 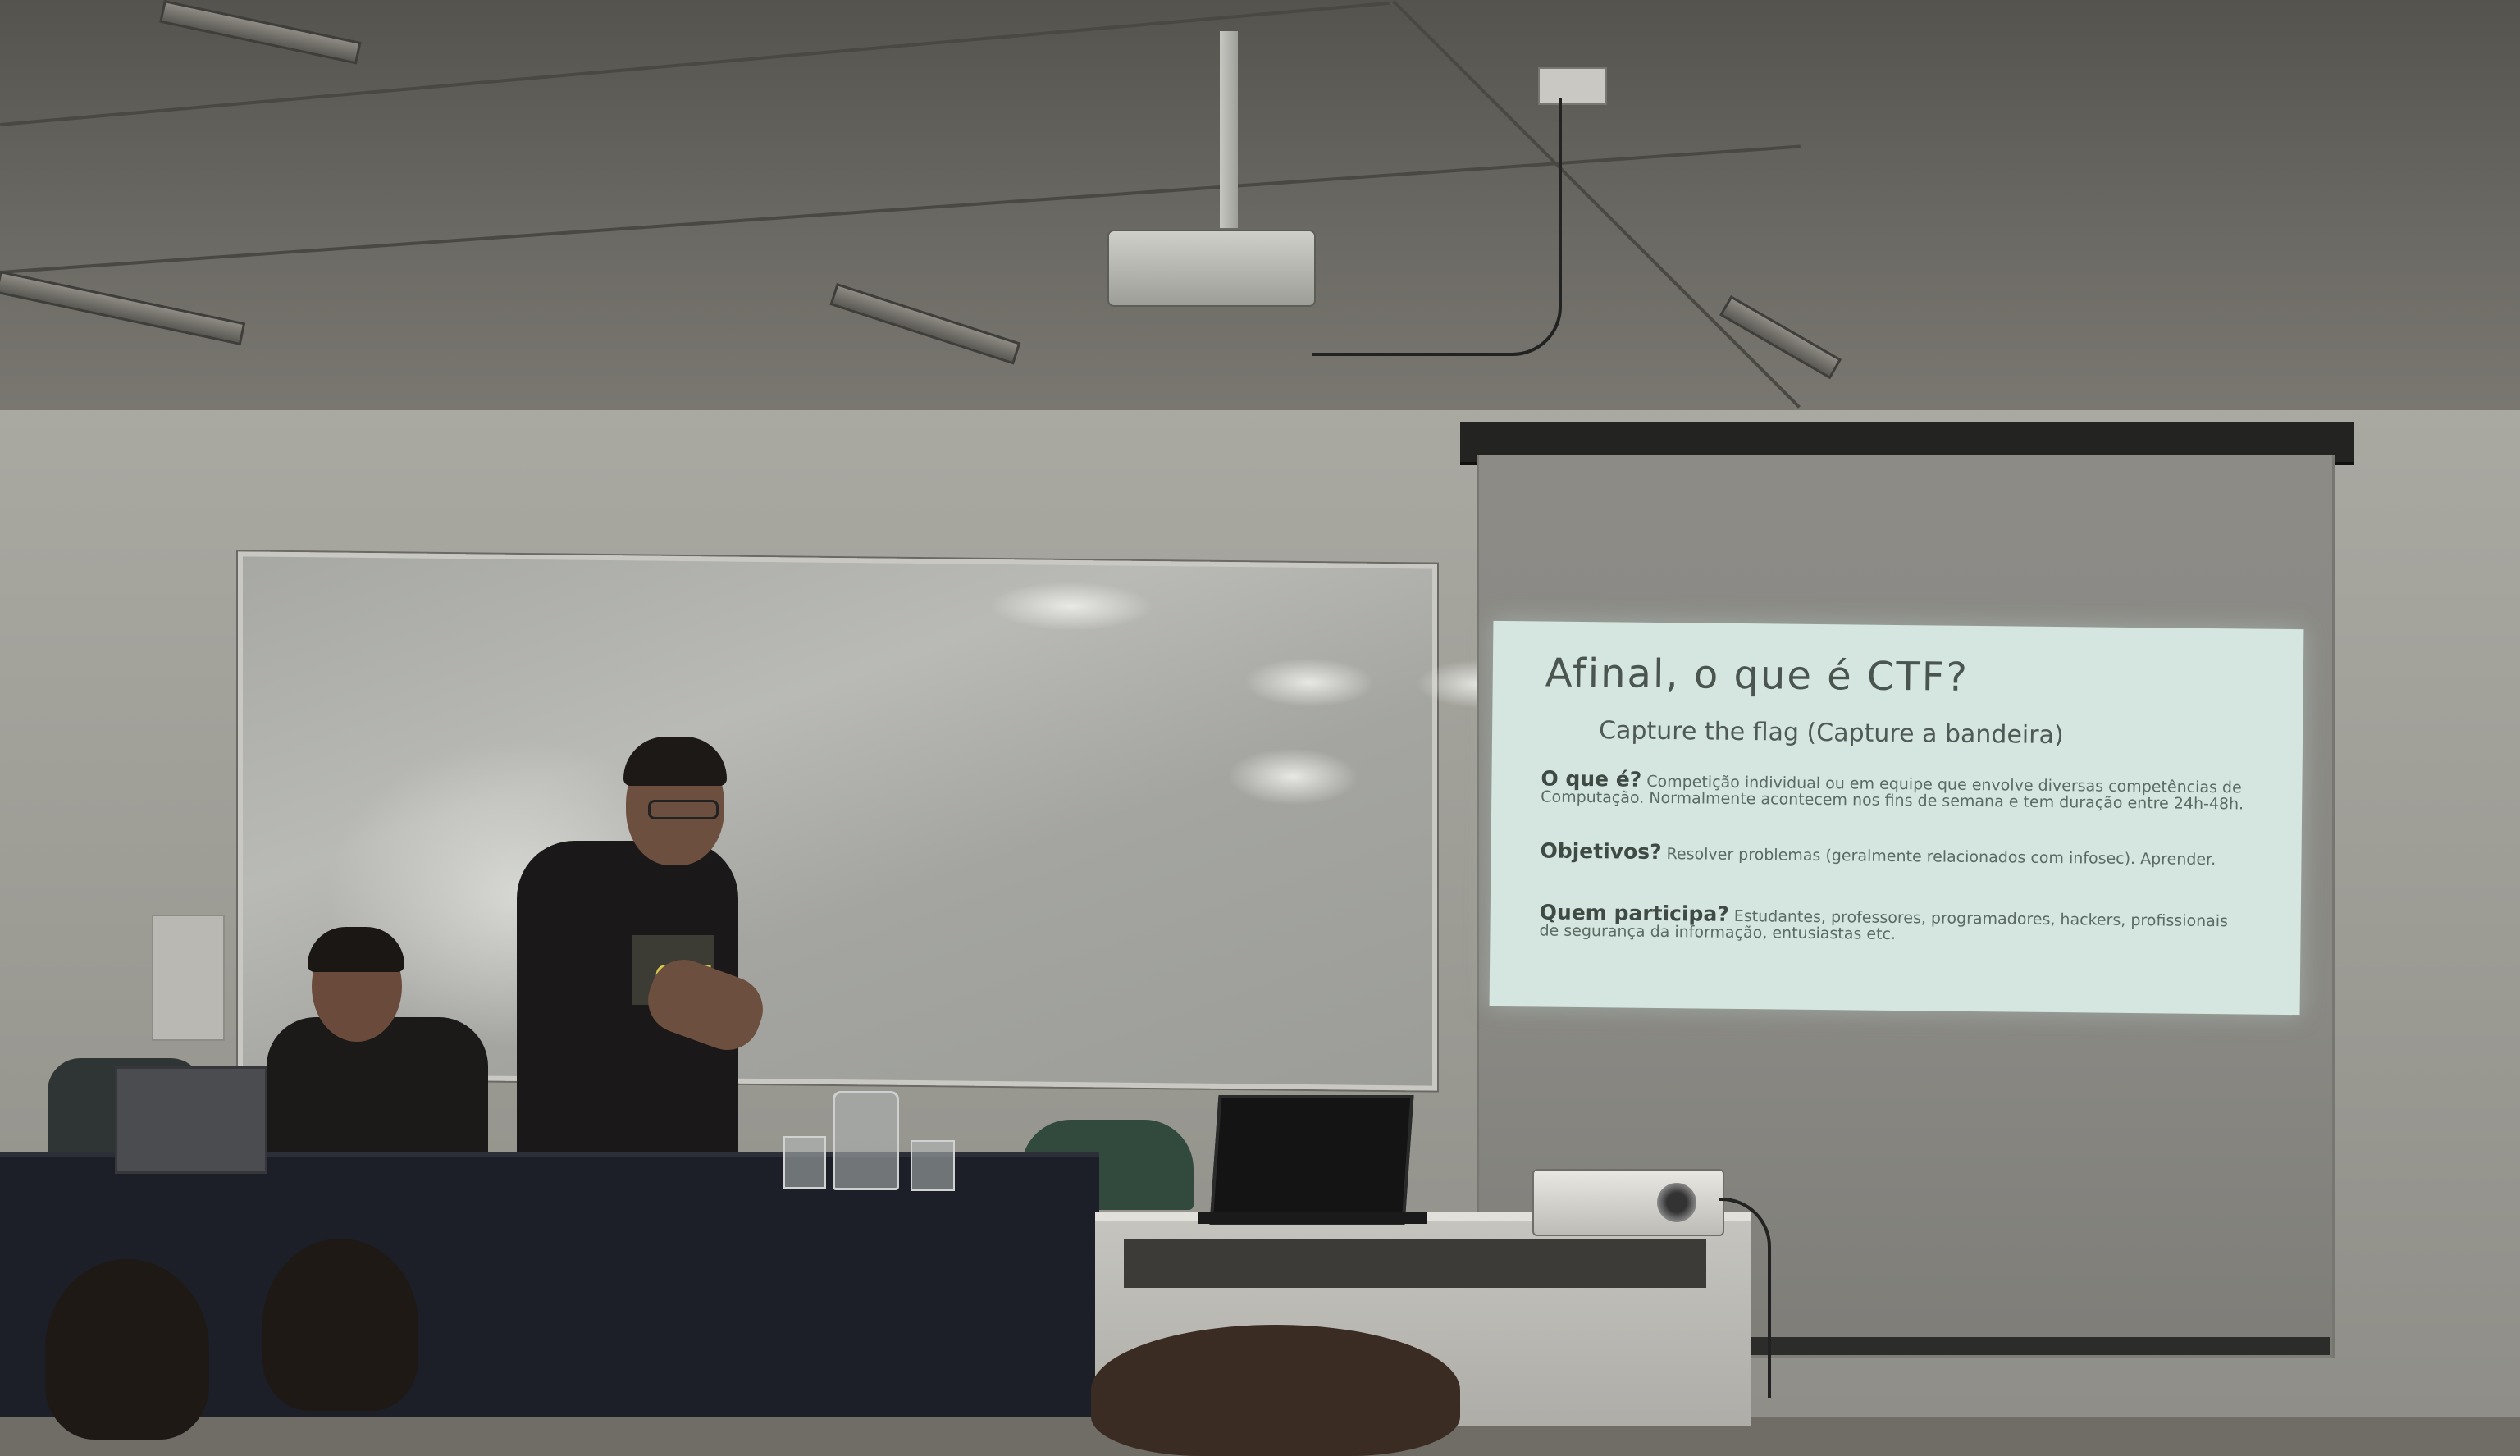 What do you see at coordinates (1831, 734) in the screenshot?
I see `slide-subtitle: Capture the flag (Capture a bandeira)` at bounding box center [1831, 734].